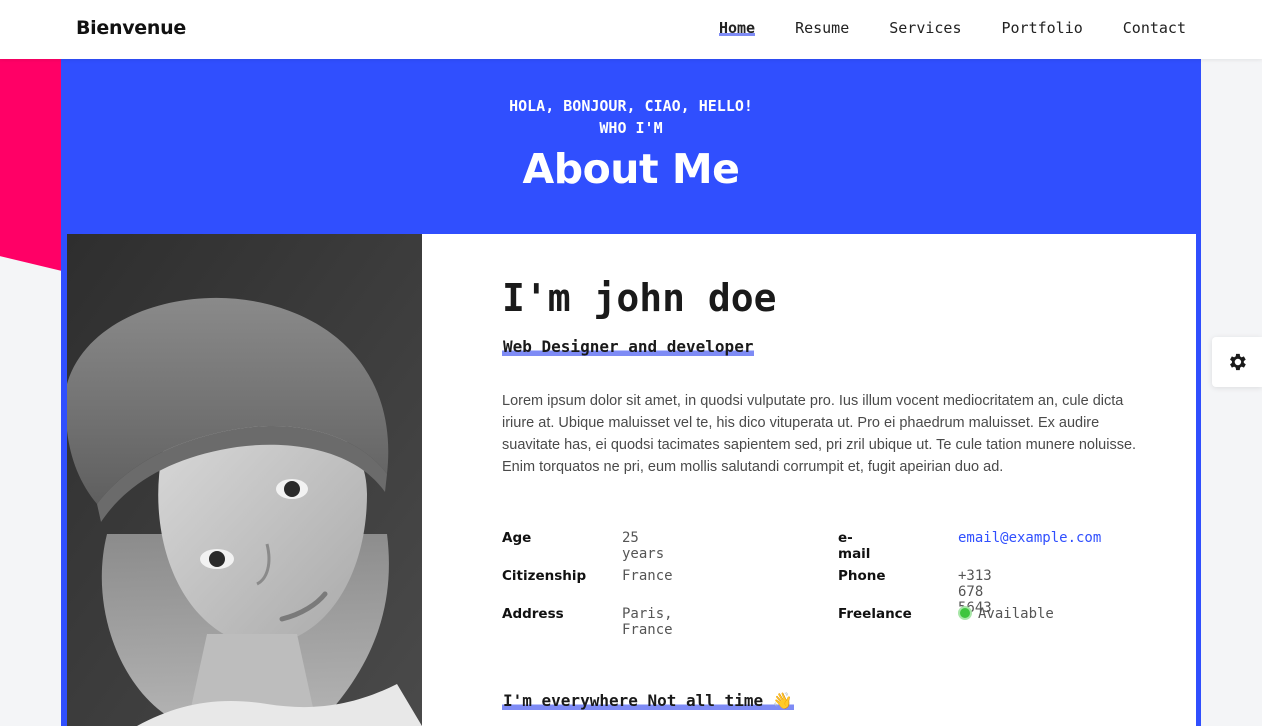  Describe the element at coordinates (1029, 538) in the screenshot. I see `email-link: email@example.com` at that location.